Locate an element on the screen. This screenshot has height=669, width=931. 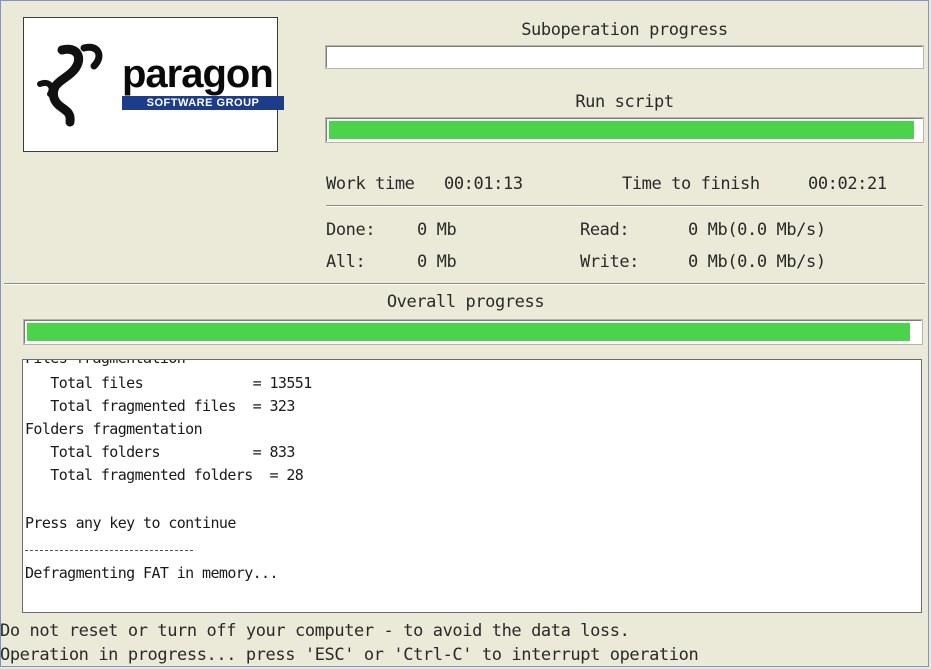
log-separator is located at coordinates (109, 550).